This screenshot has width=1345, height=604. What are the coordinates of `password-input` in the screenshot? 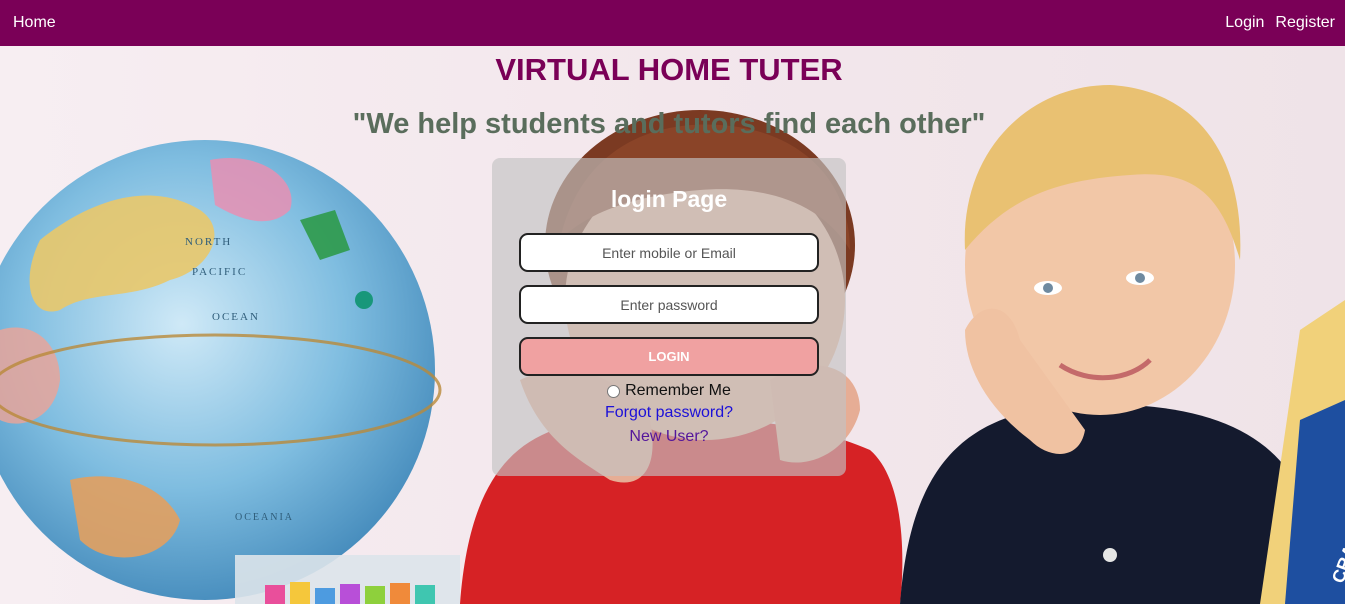 It's located at (669, 304).